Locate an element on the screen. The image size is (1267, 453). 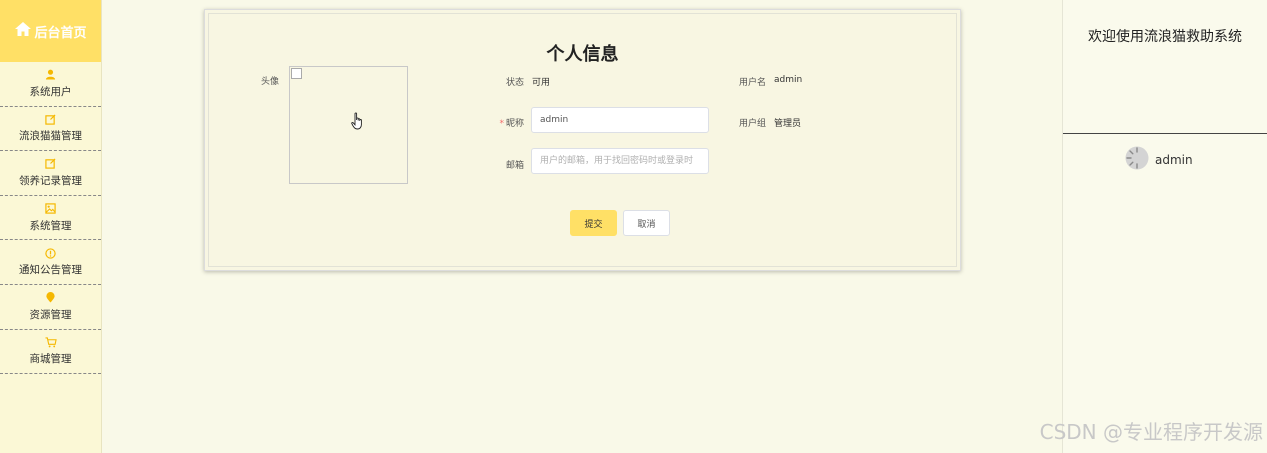
sidebar-item-label: 系统管理 is located at coordinates (50, 225).